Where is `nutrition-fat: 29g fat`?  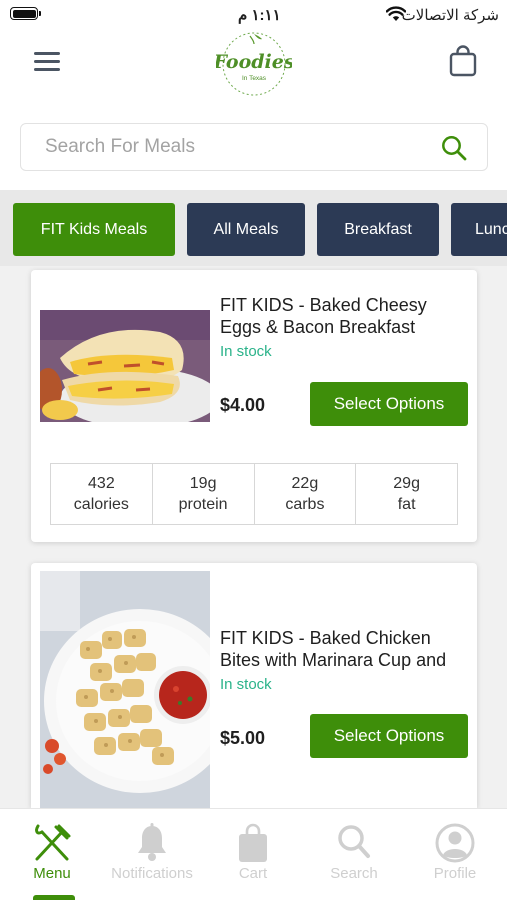 nutrition-fat: 29g fat is located at coordinates (406, 494).